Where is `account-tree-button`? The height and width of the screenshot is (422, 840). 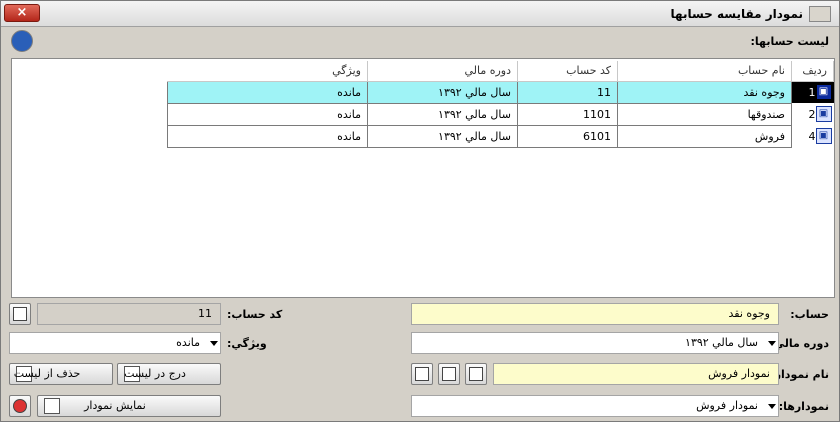 account-tree-button is located at coordinates (20, 314).